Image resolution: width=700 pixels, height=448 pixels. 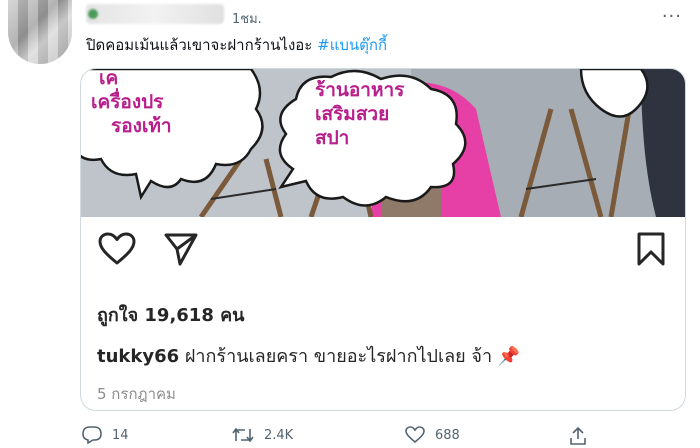 I want to click on share-tweet-button, so click(x=578, y=436).